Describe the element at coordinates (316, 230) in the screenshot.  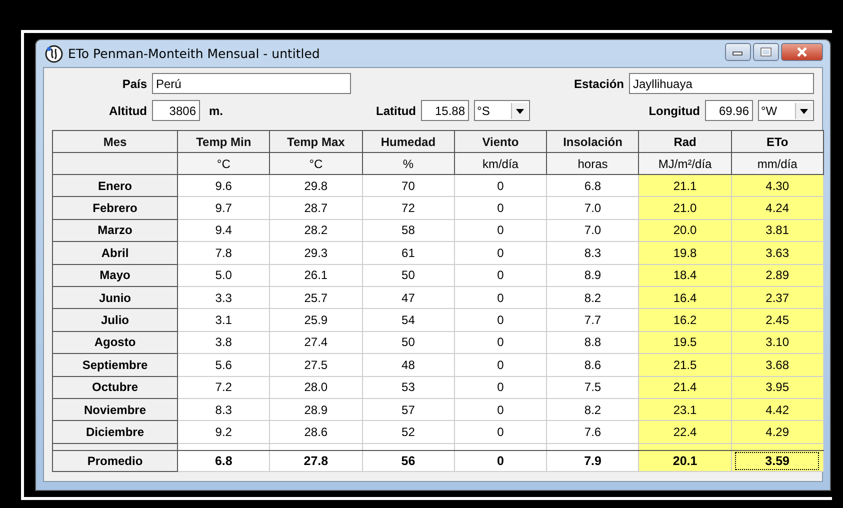
I see `table-cell: 28.2` at that location.